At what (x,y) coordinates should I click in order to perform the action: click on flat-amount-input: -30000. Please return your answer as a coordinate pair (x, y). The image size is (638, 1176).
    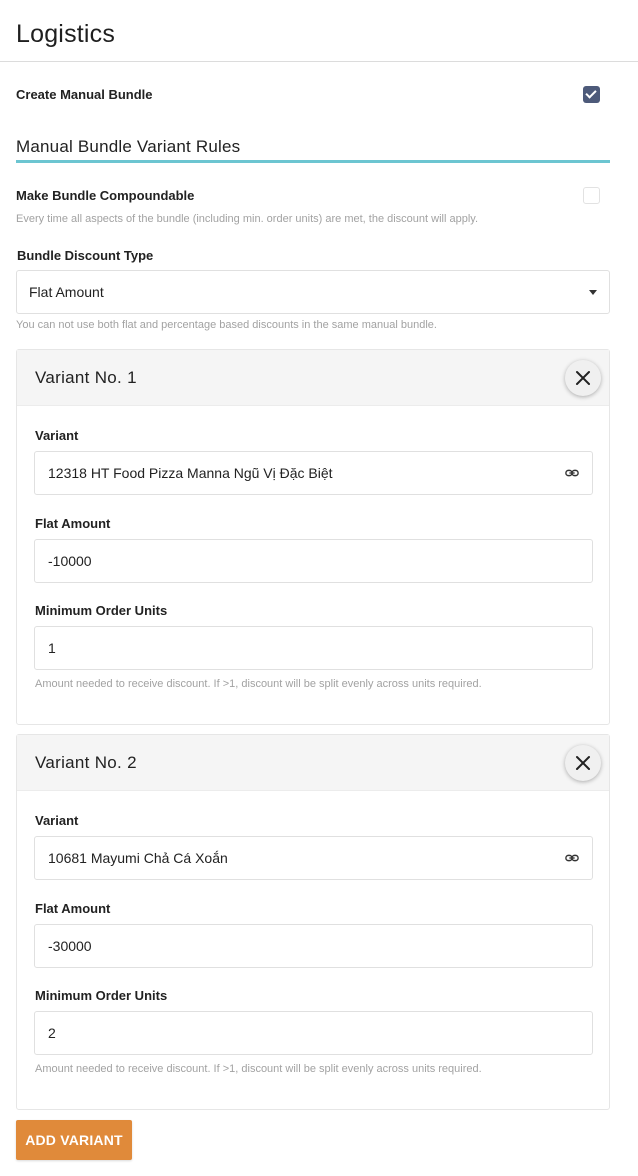
    Looking at the image, I should click on (313, 946).